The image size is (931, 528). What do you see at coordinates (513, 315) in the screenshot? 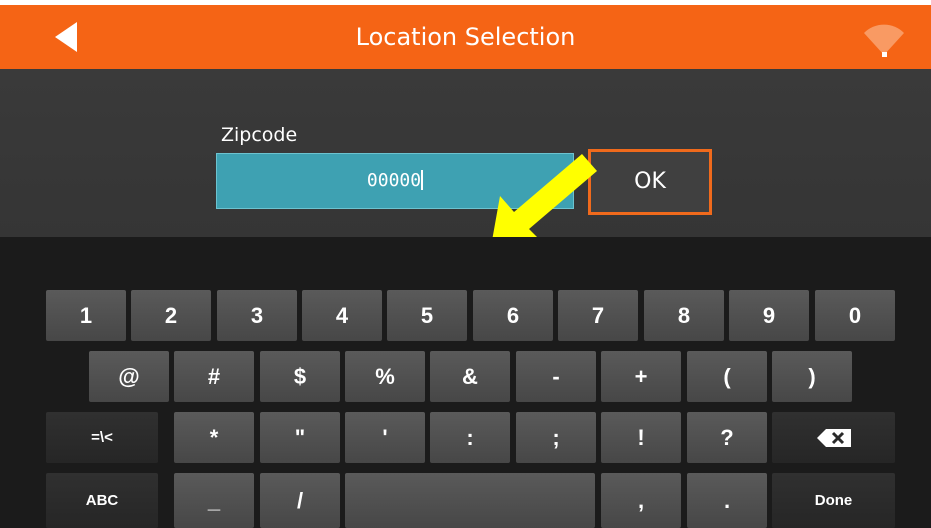
I see `key-6: 6` at bounding box center [513, 315].